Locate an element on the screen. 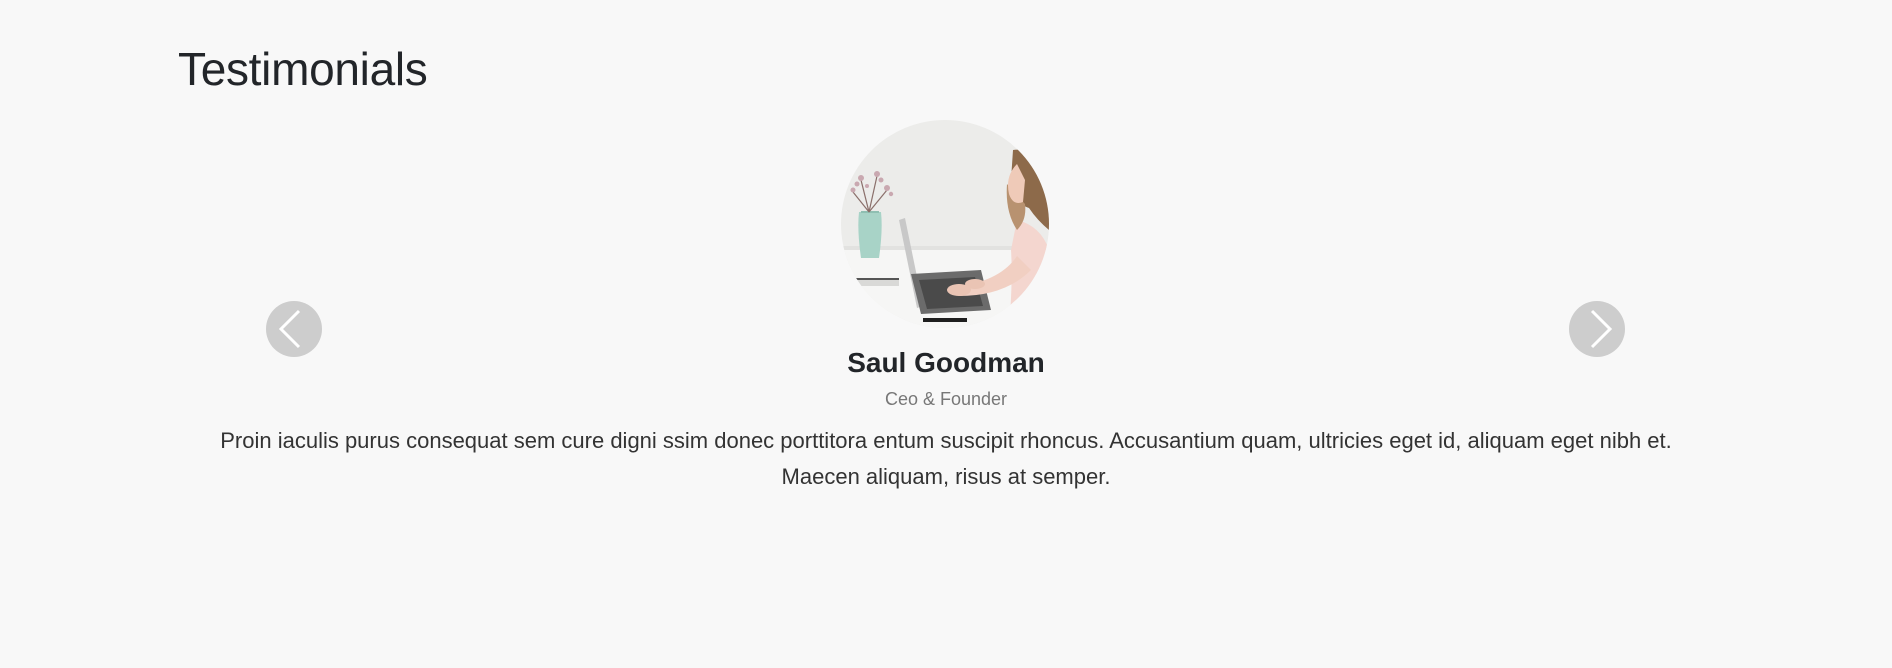 The height and width of the screenshot is (668, 1892). carousel-next-button is located at coordinates (1597, 329).